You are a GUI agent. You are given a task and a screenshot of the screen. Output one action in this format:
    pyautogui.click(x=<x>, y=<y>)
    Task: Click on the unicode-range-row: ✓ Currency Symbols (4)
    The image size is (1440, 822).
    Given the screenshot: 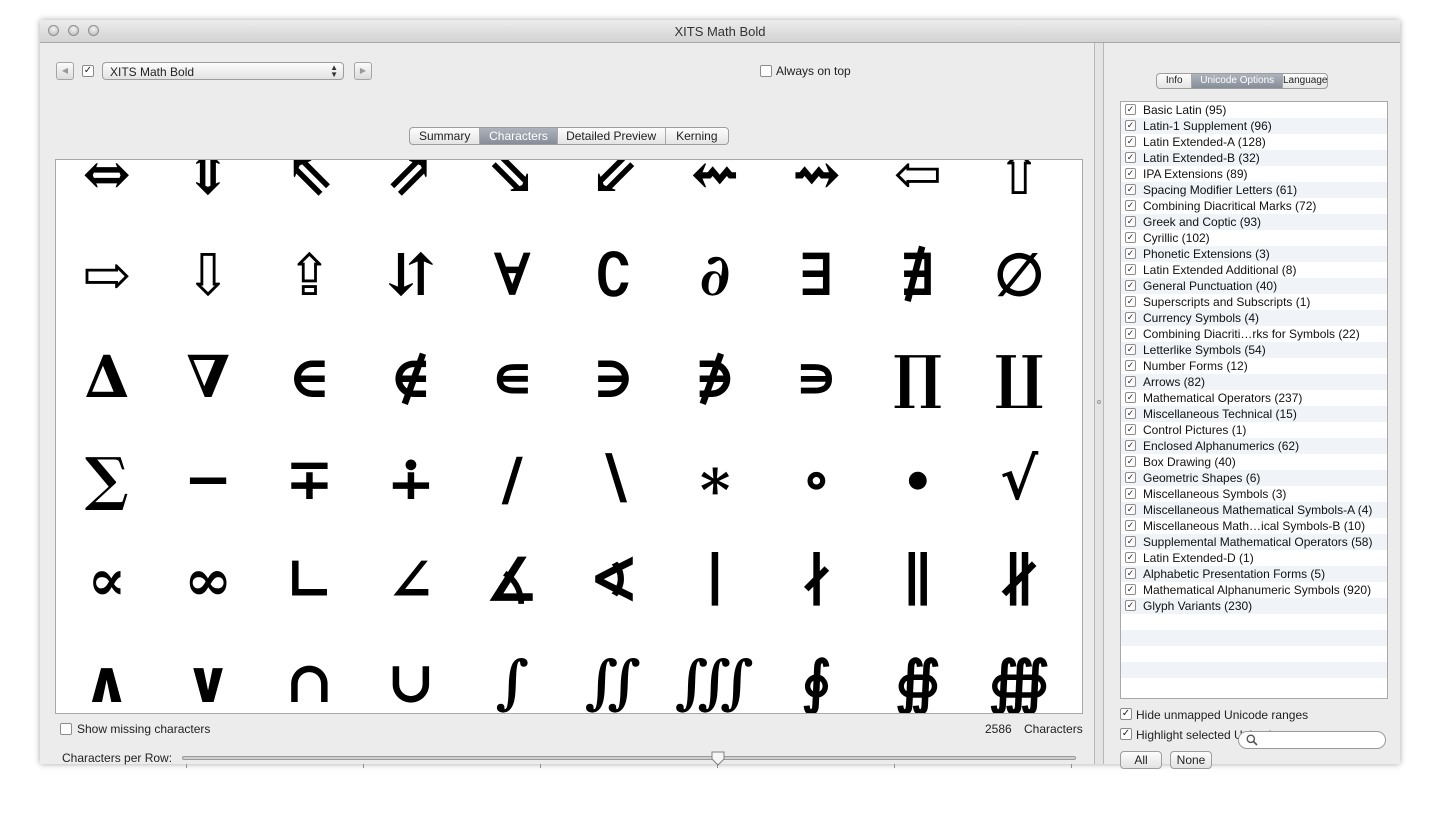 What is the action you would take?
    pyautogui.click(x=1254, y=318)
    